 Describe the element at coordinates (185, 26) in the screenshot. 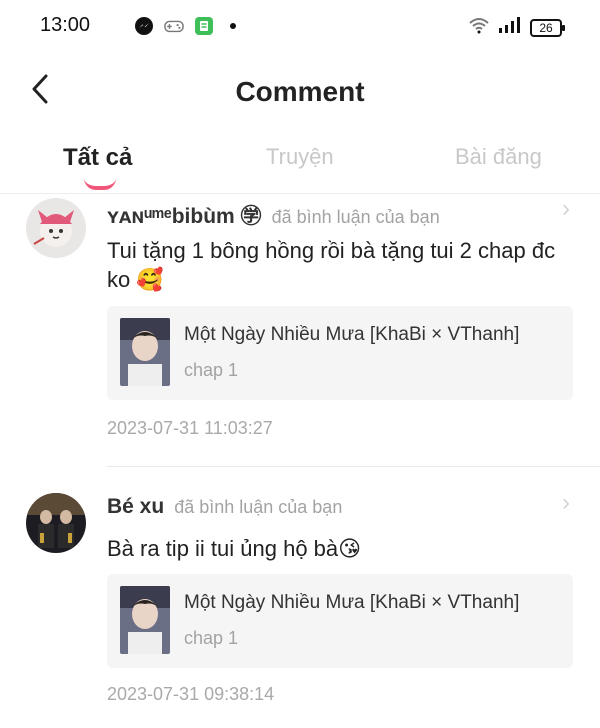

I see `notification-icons` at that location.